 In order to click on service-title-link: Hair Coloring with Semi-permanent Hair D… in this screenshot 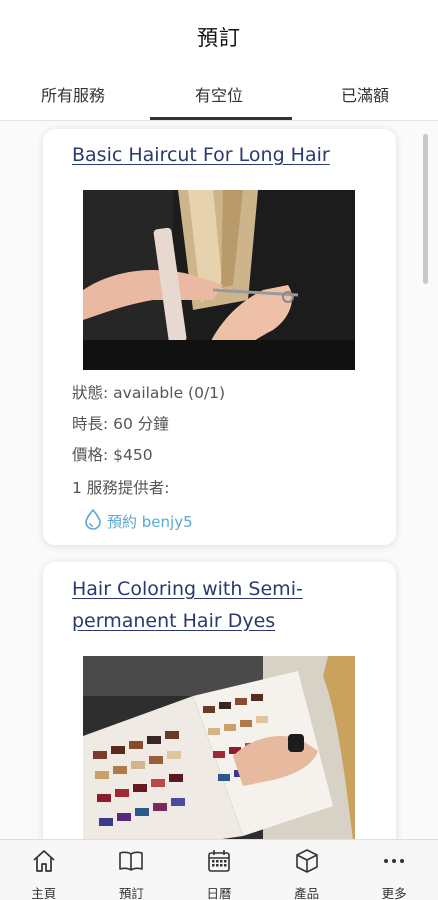, I will do `click(225, 605)`.